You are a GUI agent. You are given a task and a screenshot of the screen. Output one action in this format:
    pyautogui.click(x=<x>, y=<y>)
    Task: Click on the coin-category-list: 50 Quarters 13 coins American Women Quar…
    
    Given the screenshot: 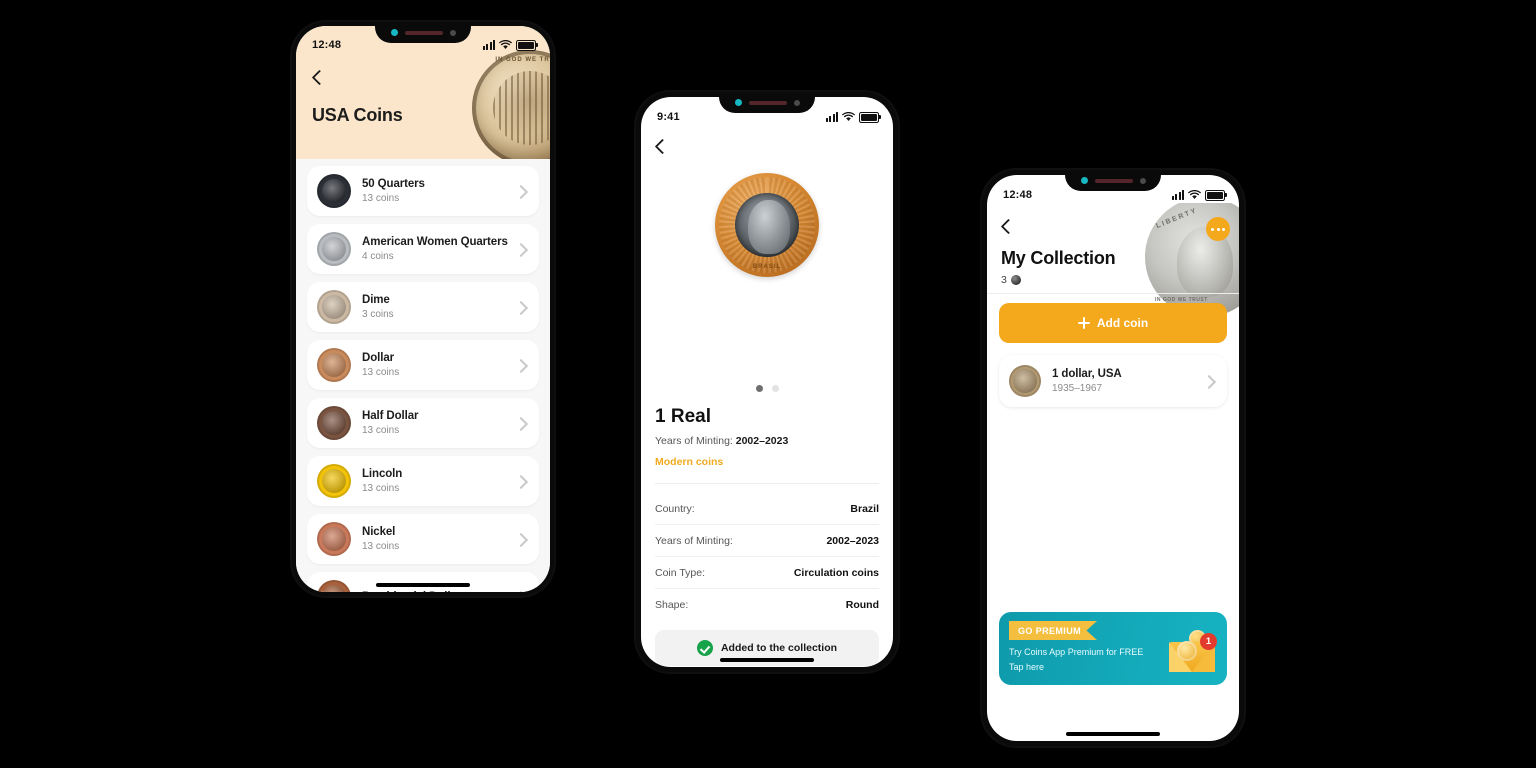 What is the action you would take?
    pyautogui.click(x=423, y=375)
    